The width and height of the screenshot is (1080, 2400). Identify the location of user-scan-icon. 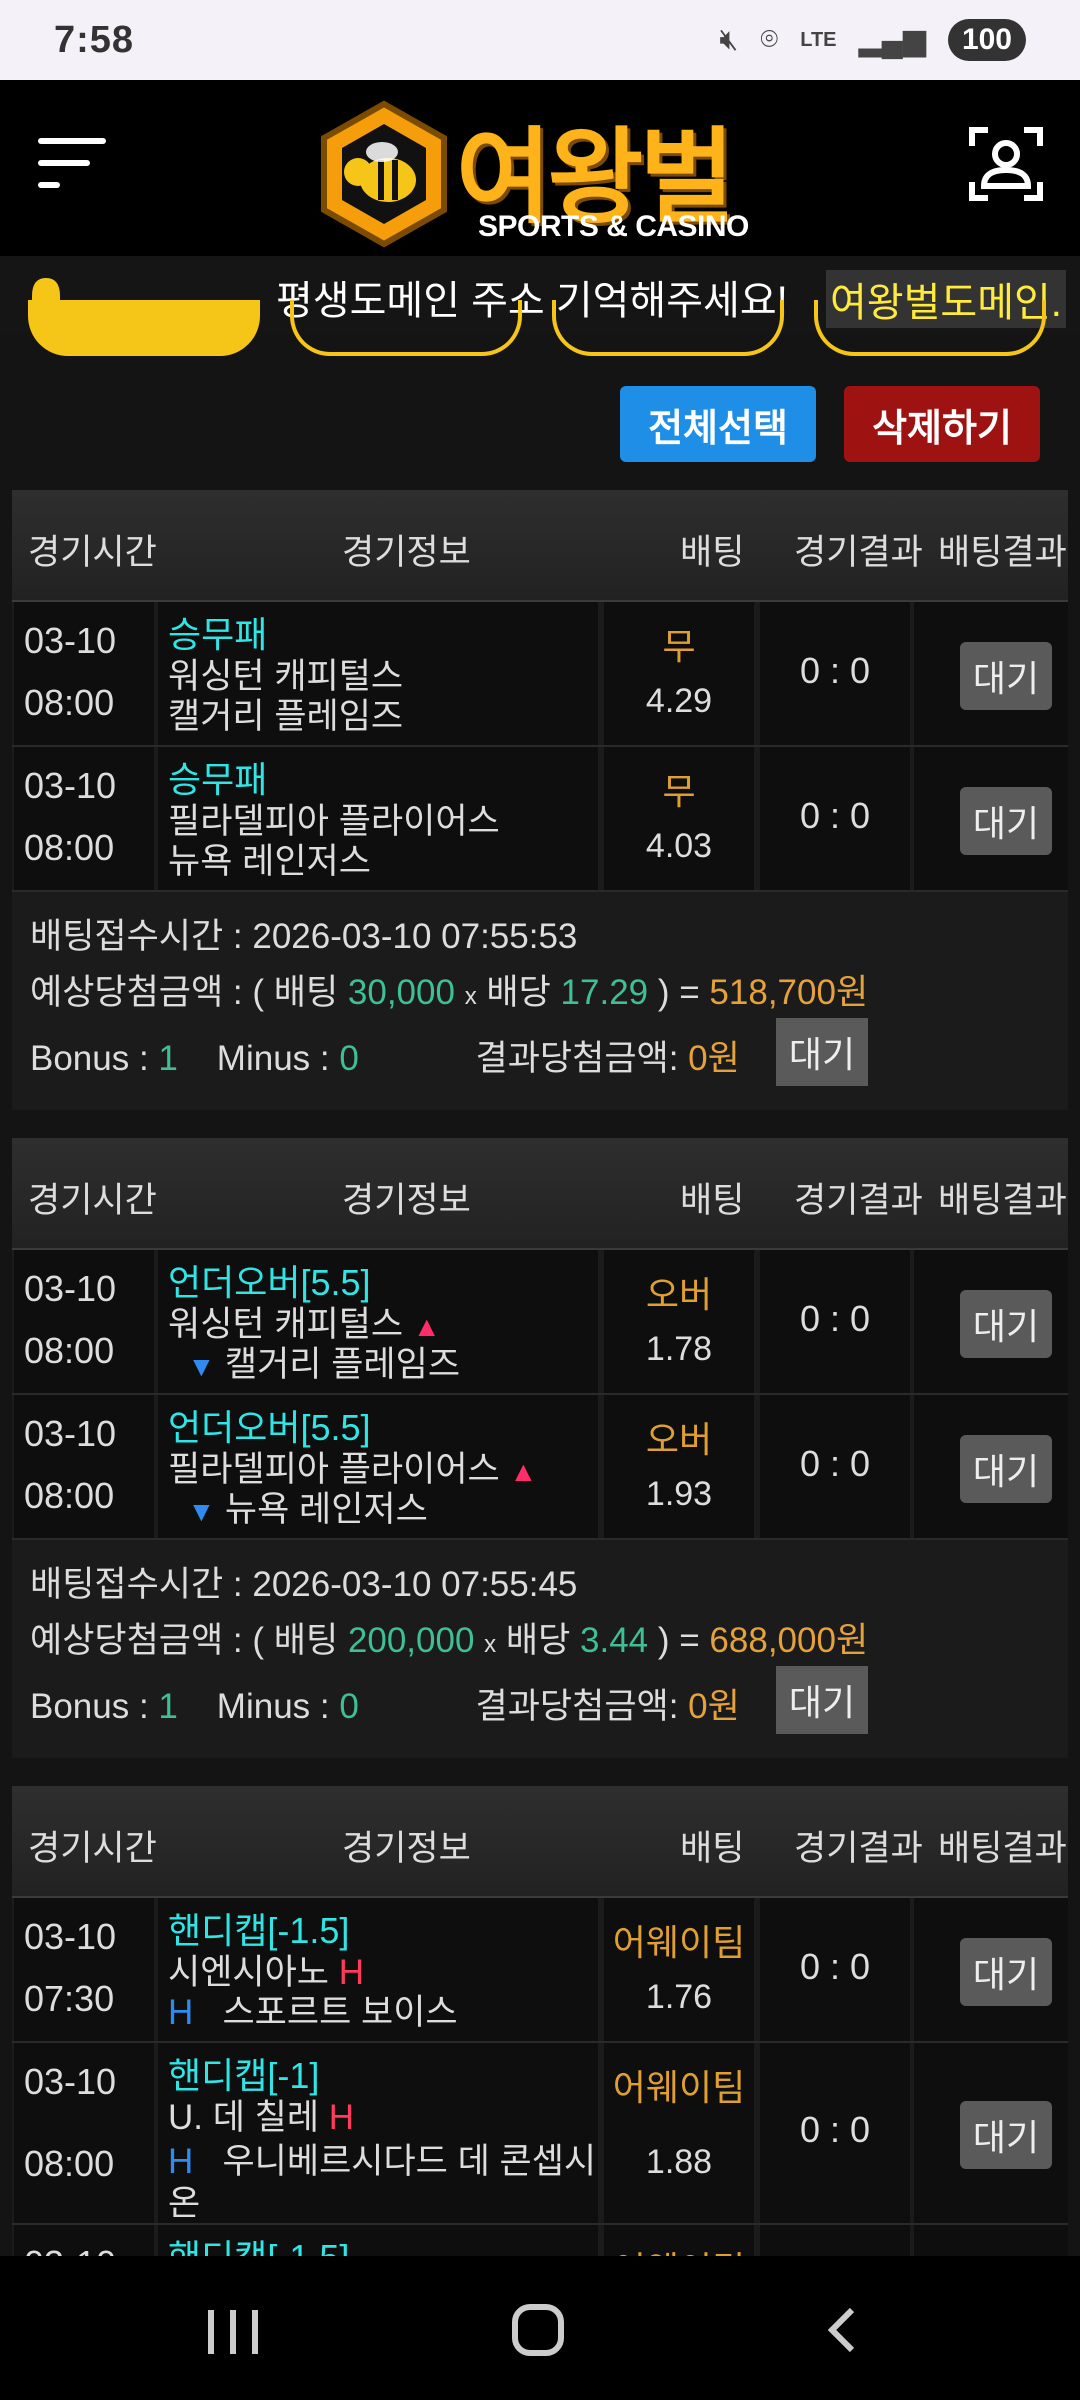
(1006, 164).